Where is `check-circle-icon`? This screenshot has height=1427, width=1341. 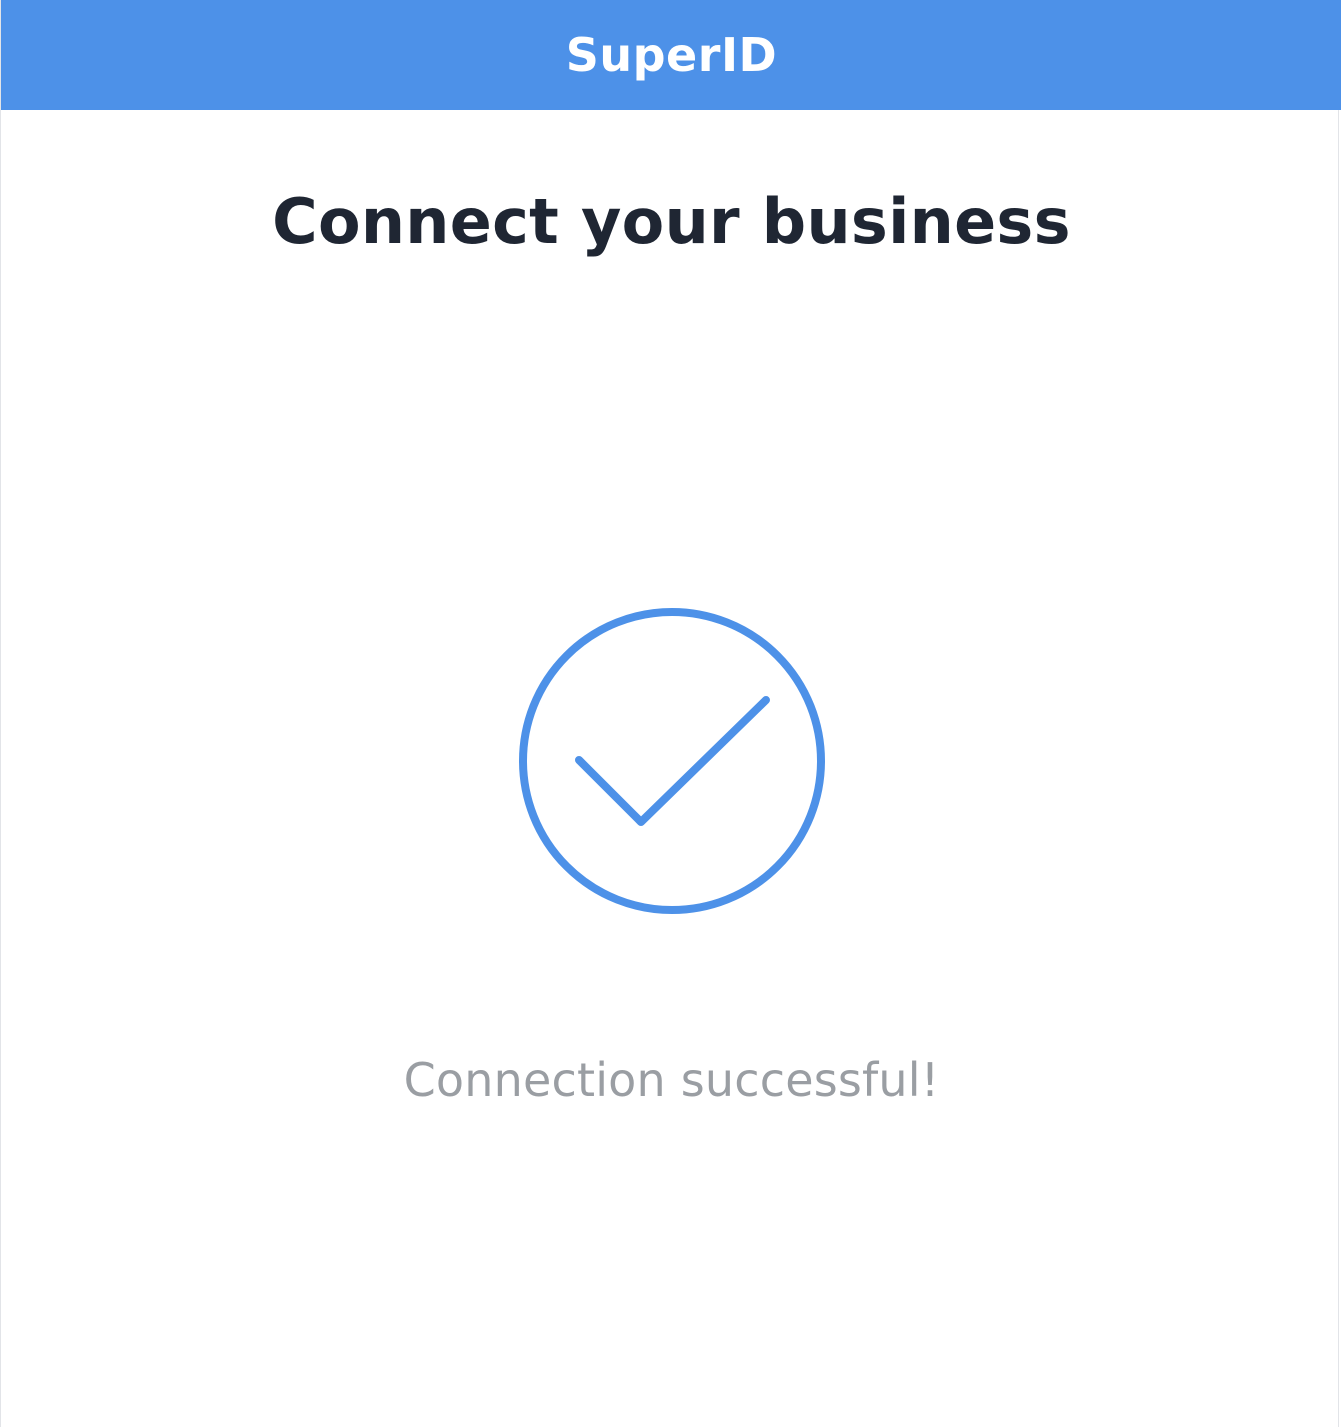 check-circle-icon is located at coordinates (672, 761).